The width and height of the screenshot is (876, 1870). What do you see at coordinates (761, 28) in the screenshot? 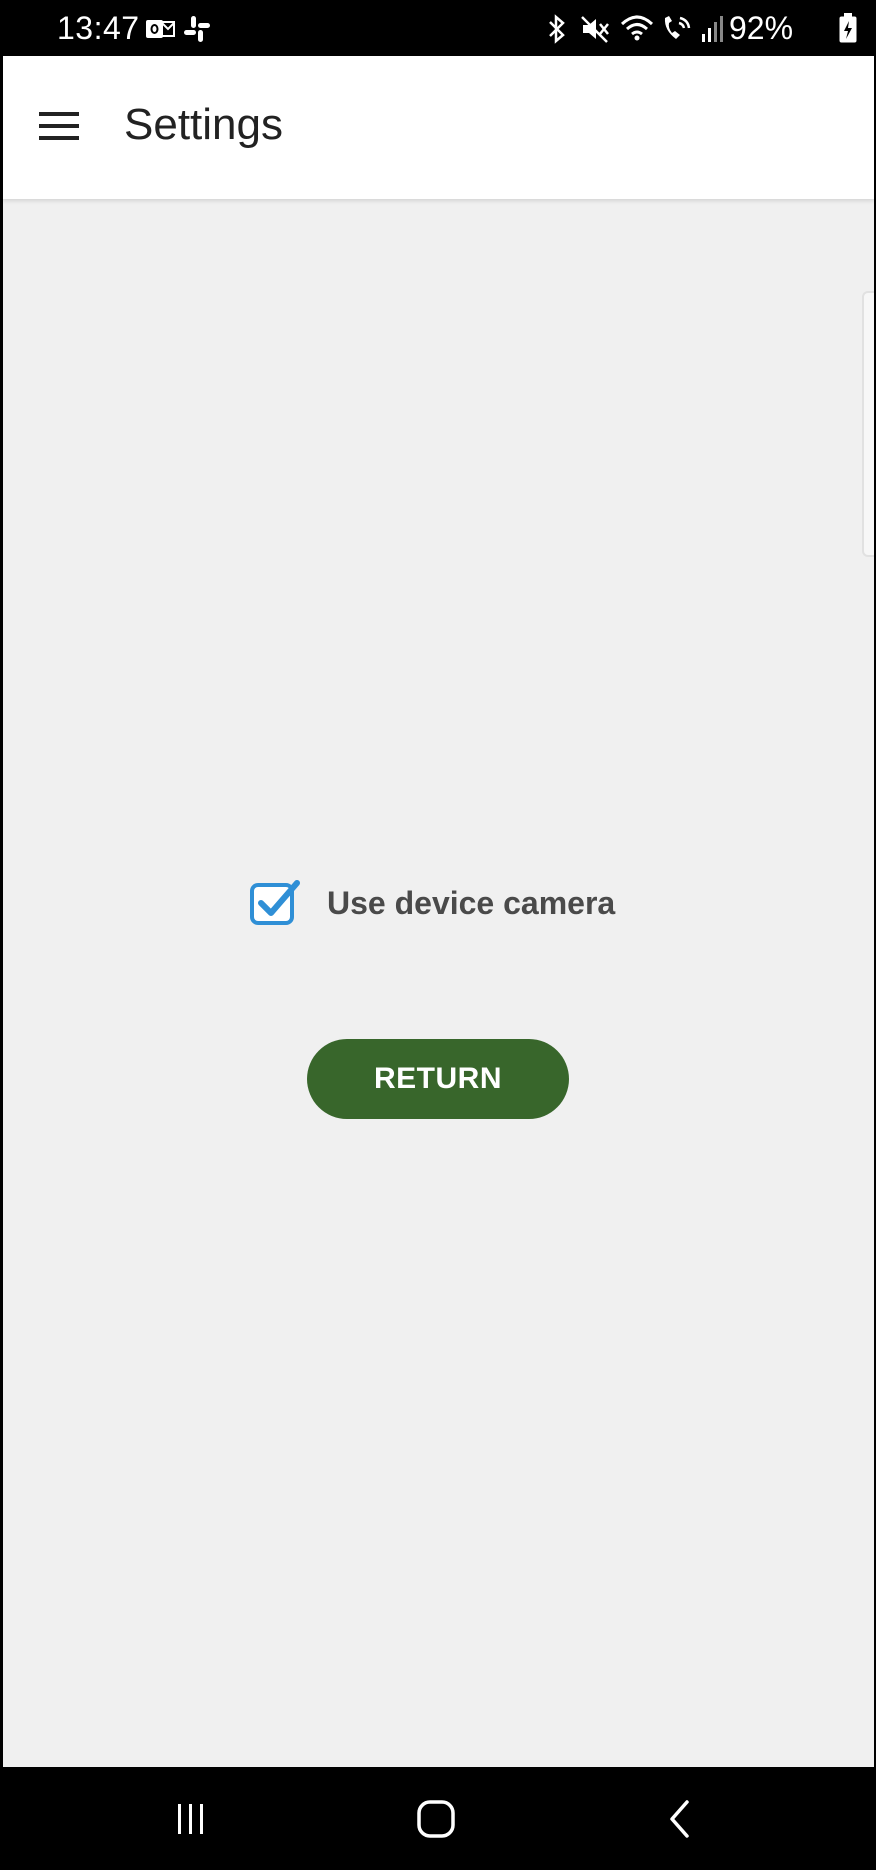
I see `battery-percent: 92%` at bounding box center [761, 28].